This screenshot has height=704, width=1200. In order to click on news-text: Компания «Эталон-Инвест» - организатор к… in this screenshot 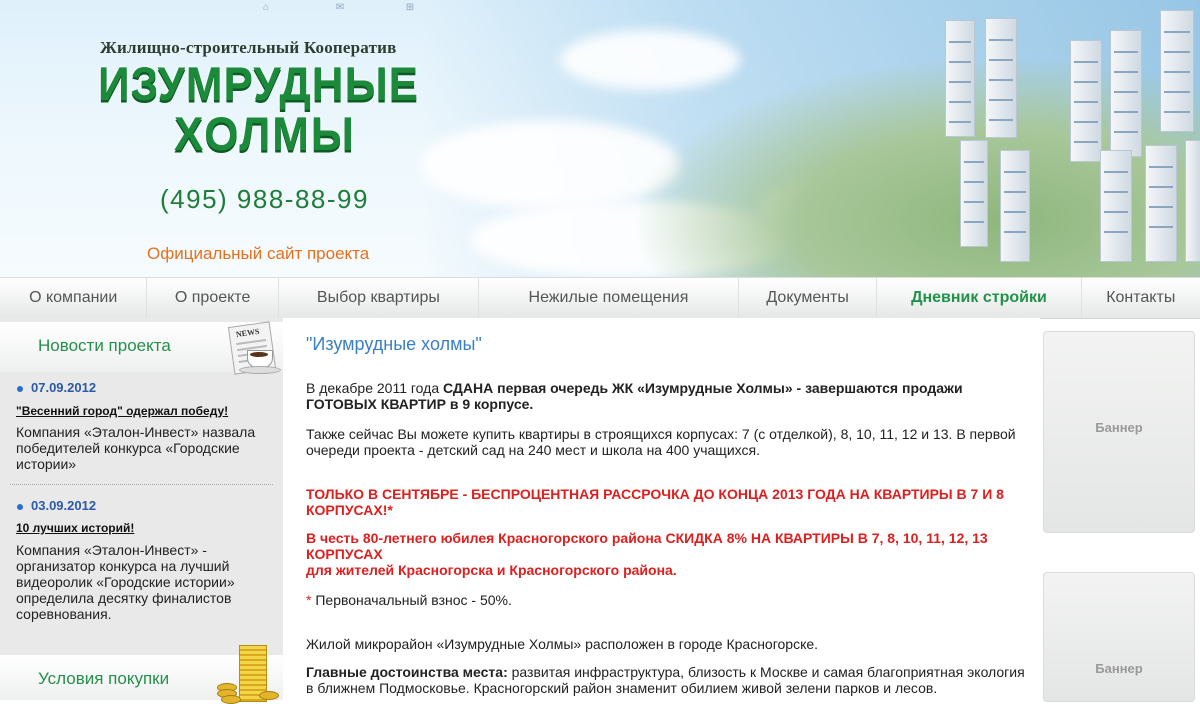, I will do `click(125, 582)`.